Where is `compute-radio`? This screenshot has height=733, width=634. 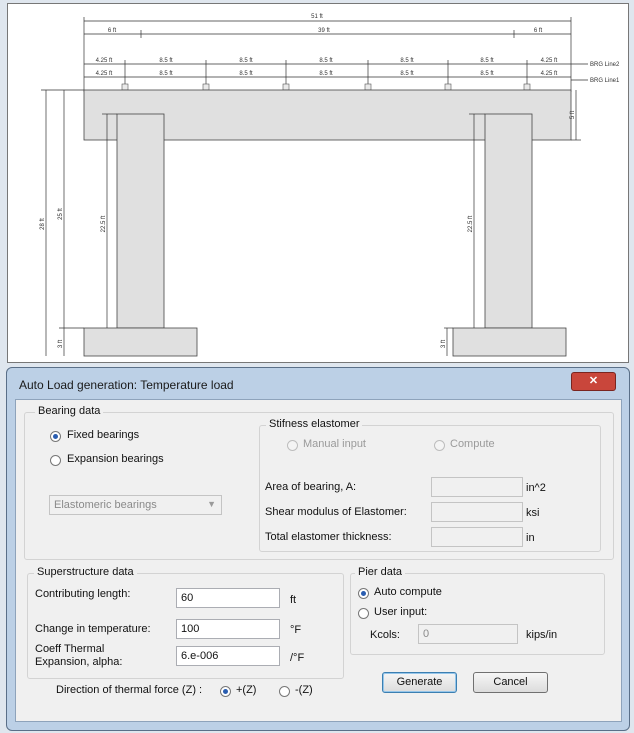
compute-radio is located at coordinates (439, 445).